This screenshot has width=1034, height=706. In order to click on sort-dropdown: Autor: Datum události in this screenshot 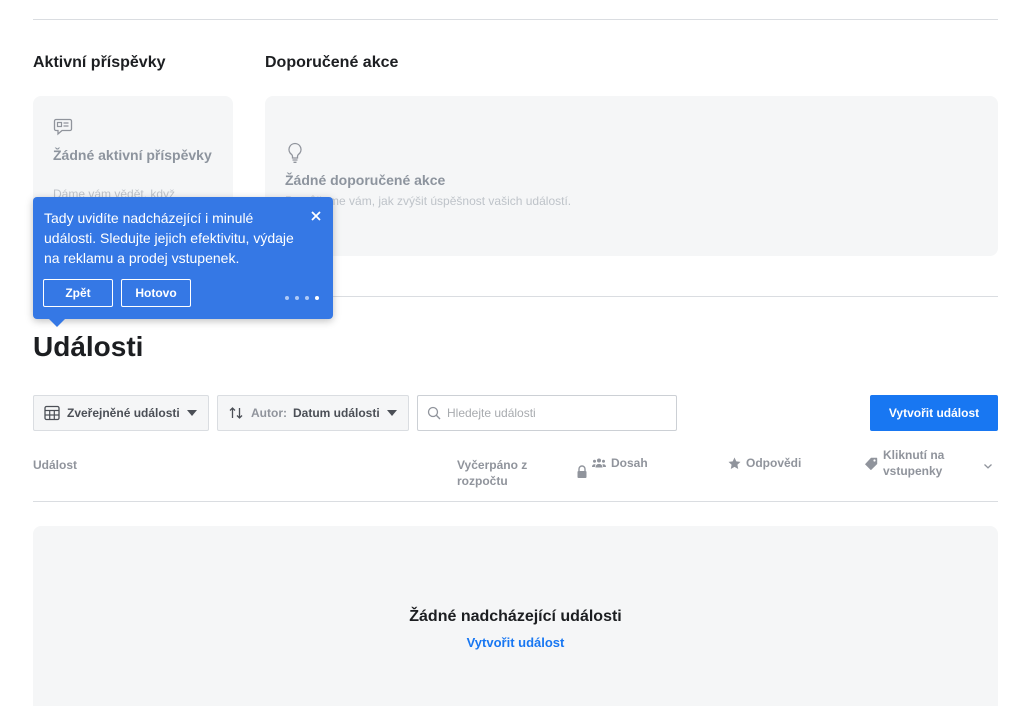, I will do `click(313, 413)`.